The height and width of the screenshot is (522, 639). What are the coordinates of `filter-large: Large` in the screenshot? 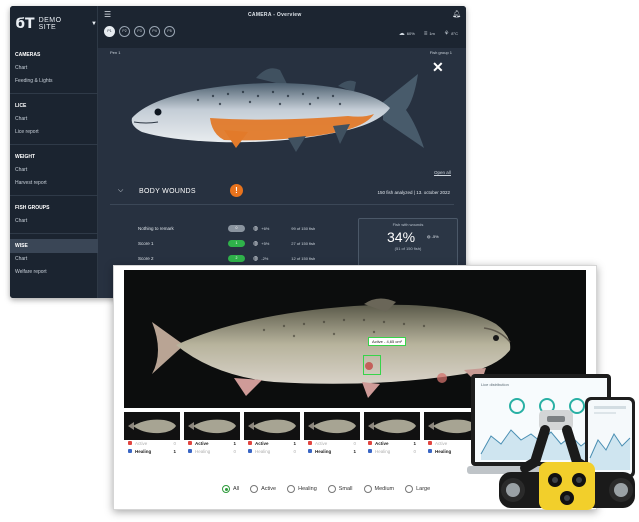 It's located at (417, 489).